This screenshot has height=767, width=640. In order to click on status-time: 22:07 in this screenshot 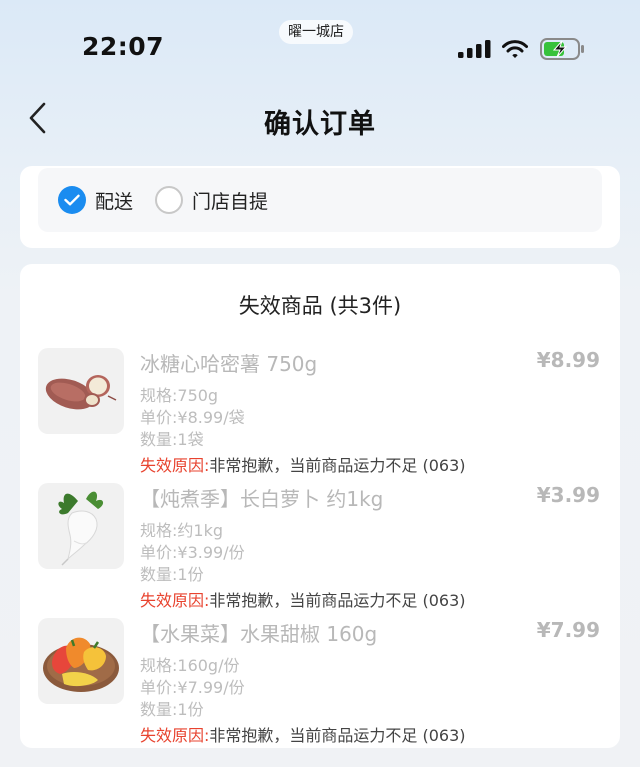, I will do `click(123, 46)`.